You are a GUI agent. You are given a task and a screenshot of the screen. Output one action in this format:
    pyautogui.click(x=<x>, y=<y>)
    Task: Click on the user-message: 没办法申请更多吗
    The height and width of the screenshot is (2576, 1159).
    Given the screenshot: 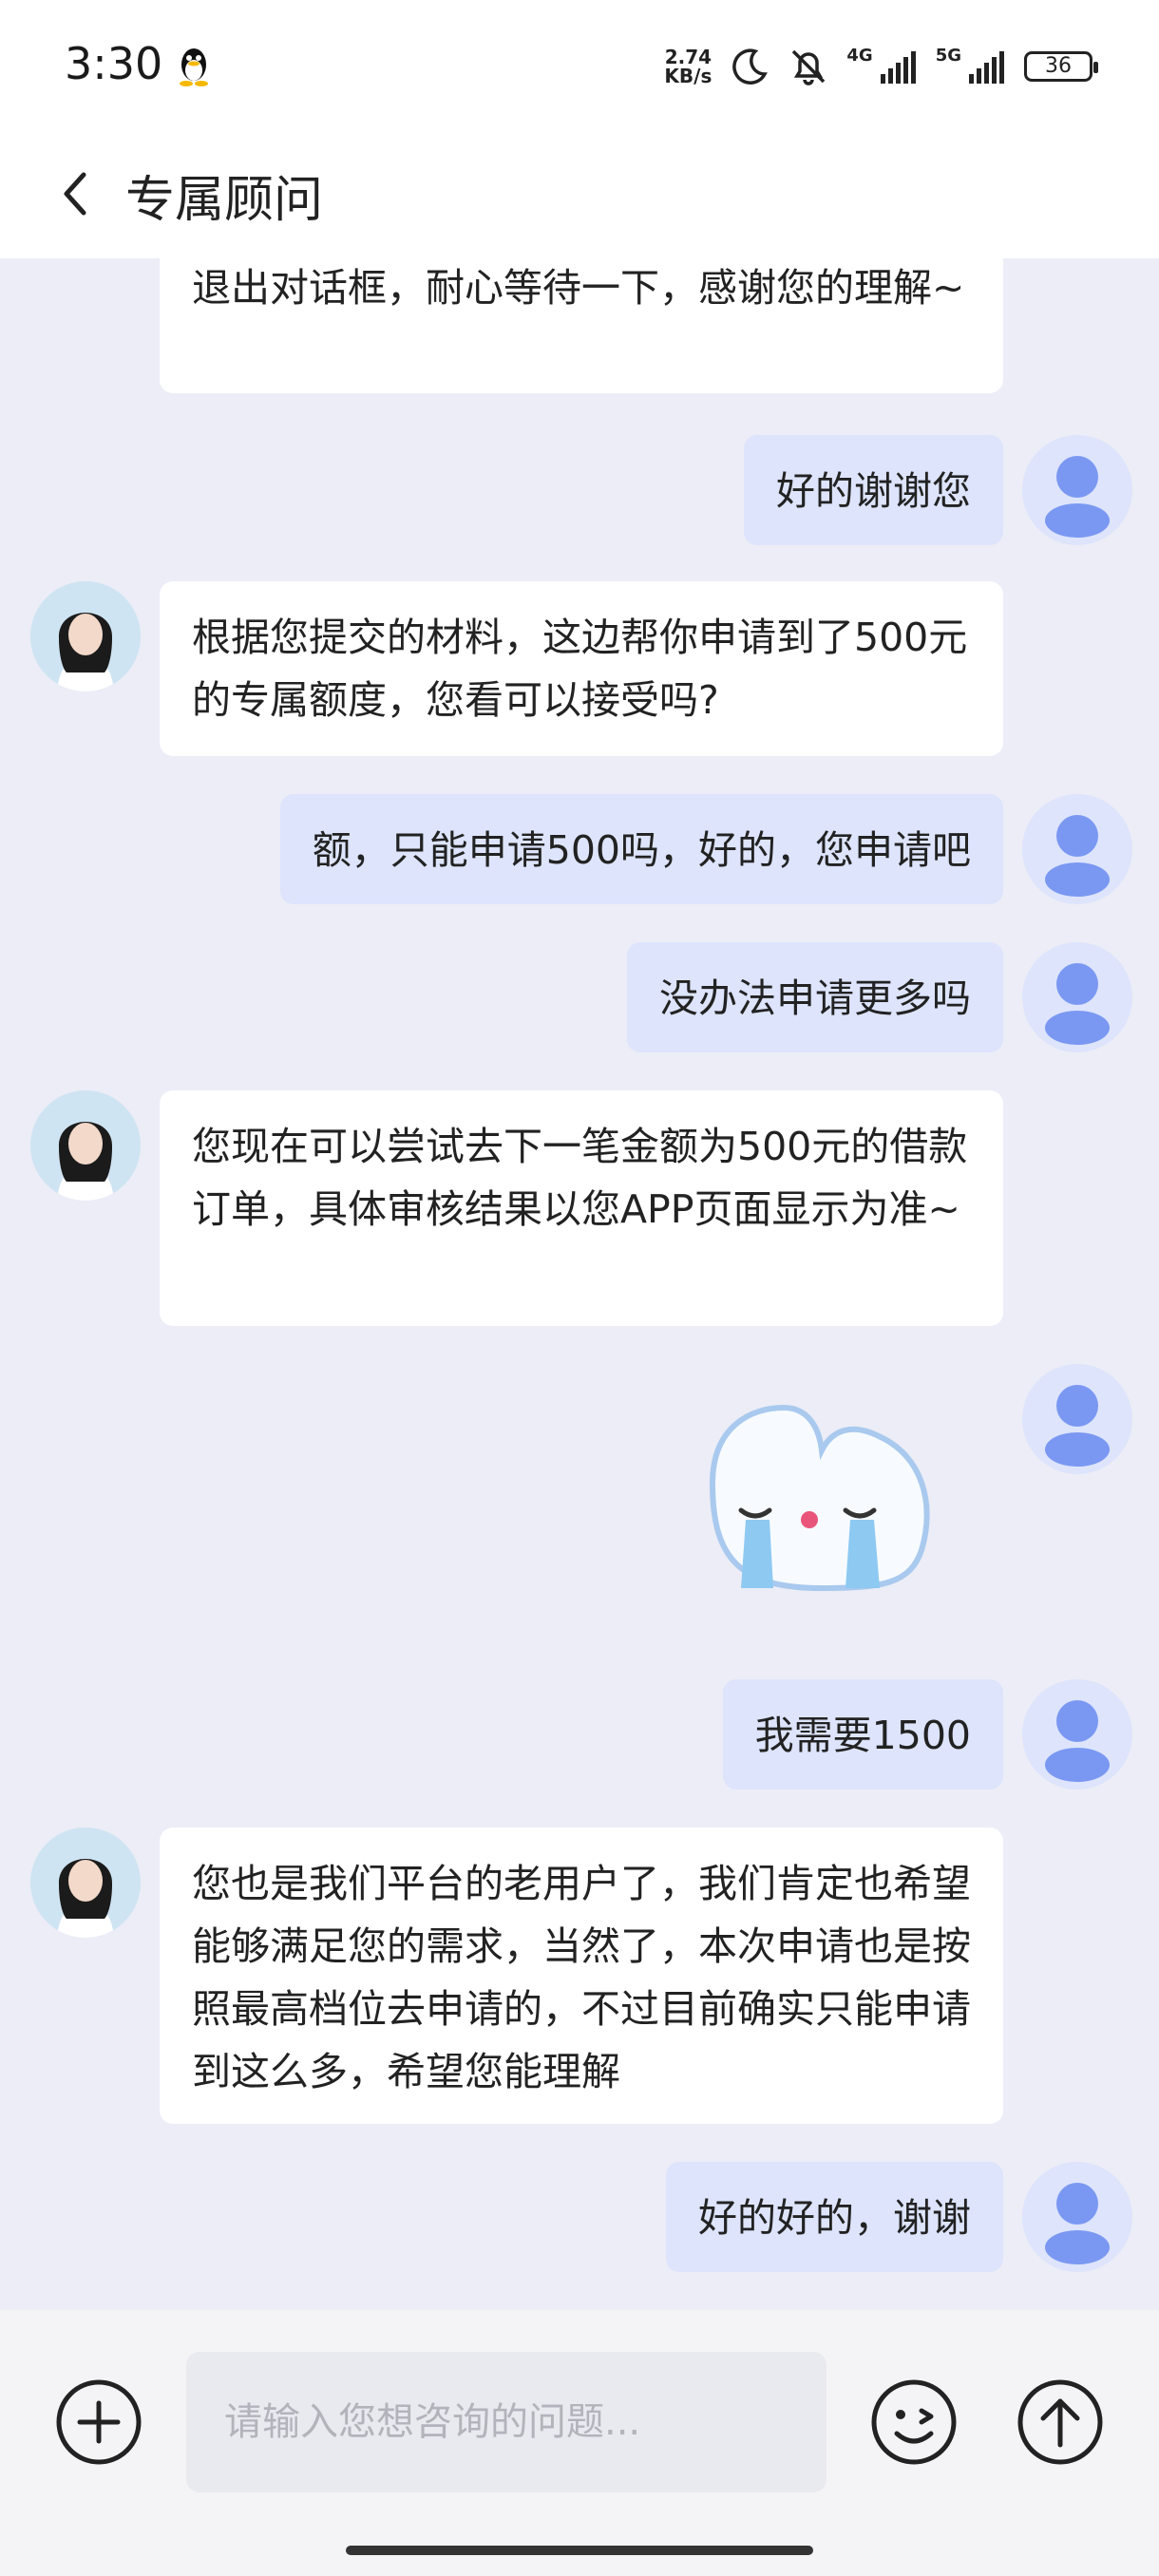 What is the action you would take?
    pyautogui.click(x=815, y=997)
    